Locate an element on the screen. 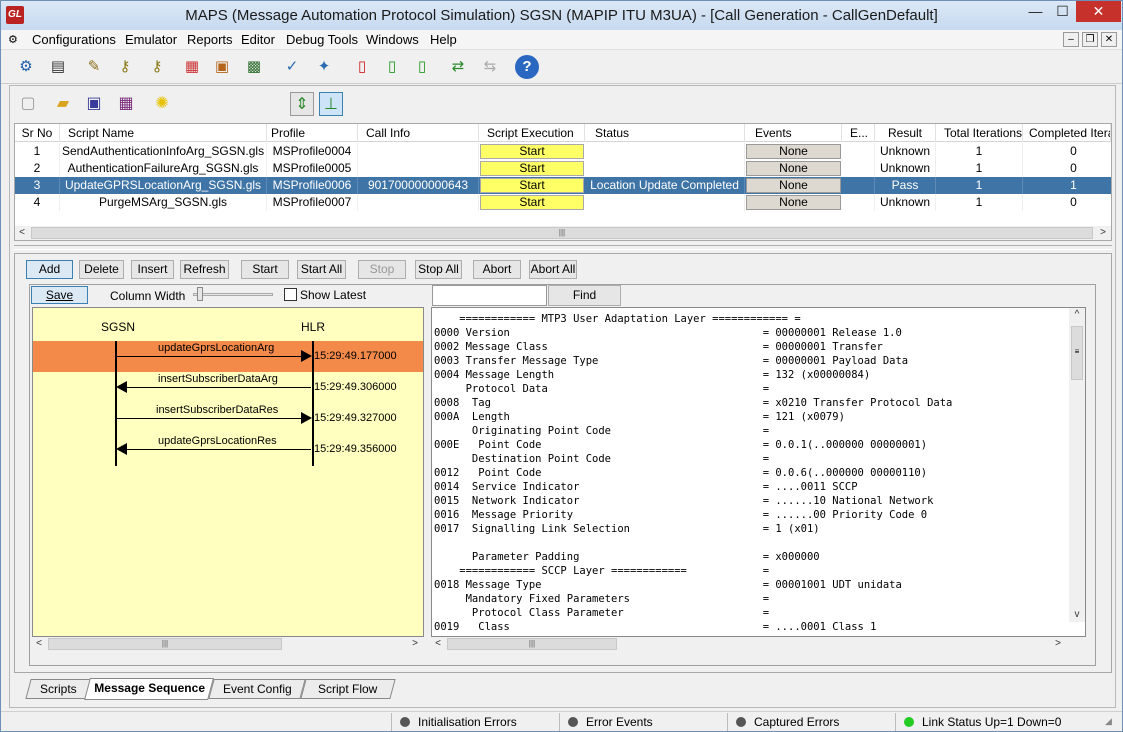  close-button: ✕ is located at coordinates (1098, 11).